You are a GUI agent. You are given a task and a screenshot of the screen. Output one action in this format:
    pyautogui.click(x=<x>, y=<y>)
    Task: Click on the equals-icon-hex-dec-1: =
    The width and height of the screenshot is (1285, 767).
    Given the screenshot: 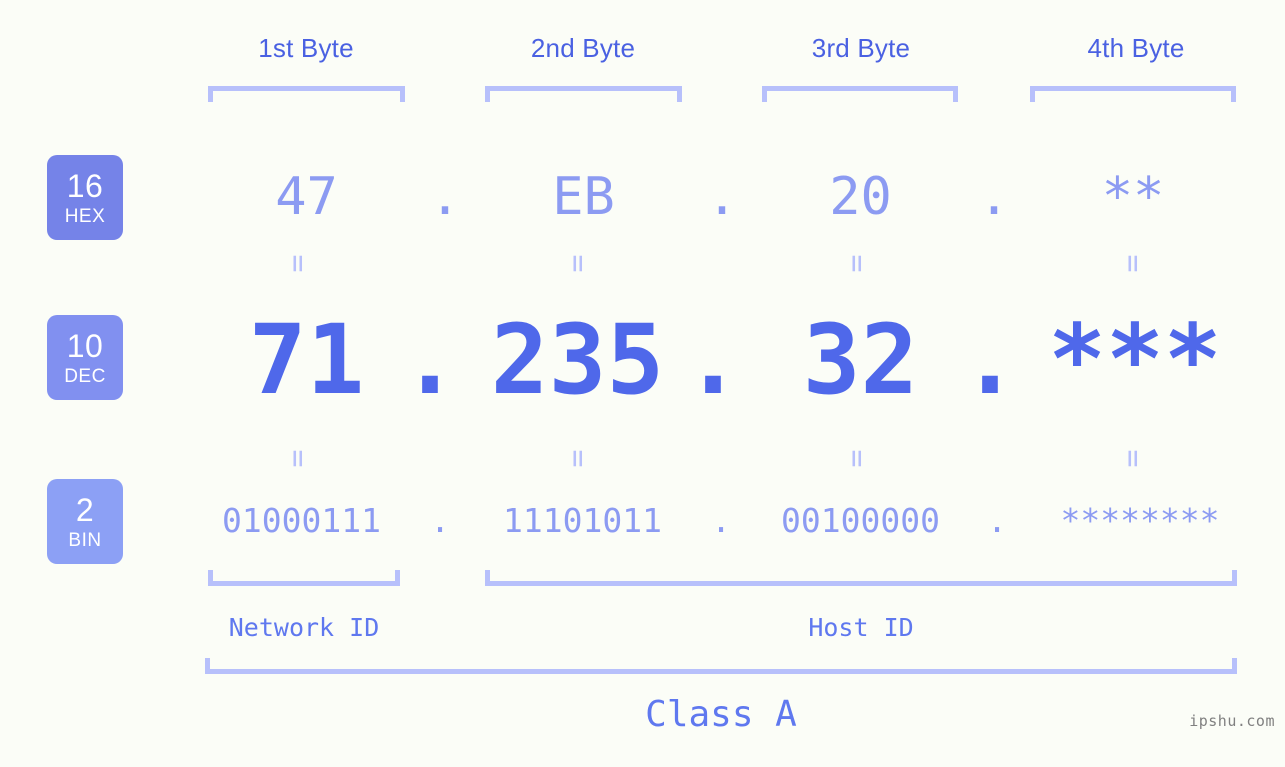 What is the action you would take?
    pyautogui.click(x=298, y=263)
    